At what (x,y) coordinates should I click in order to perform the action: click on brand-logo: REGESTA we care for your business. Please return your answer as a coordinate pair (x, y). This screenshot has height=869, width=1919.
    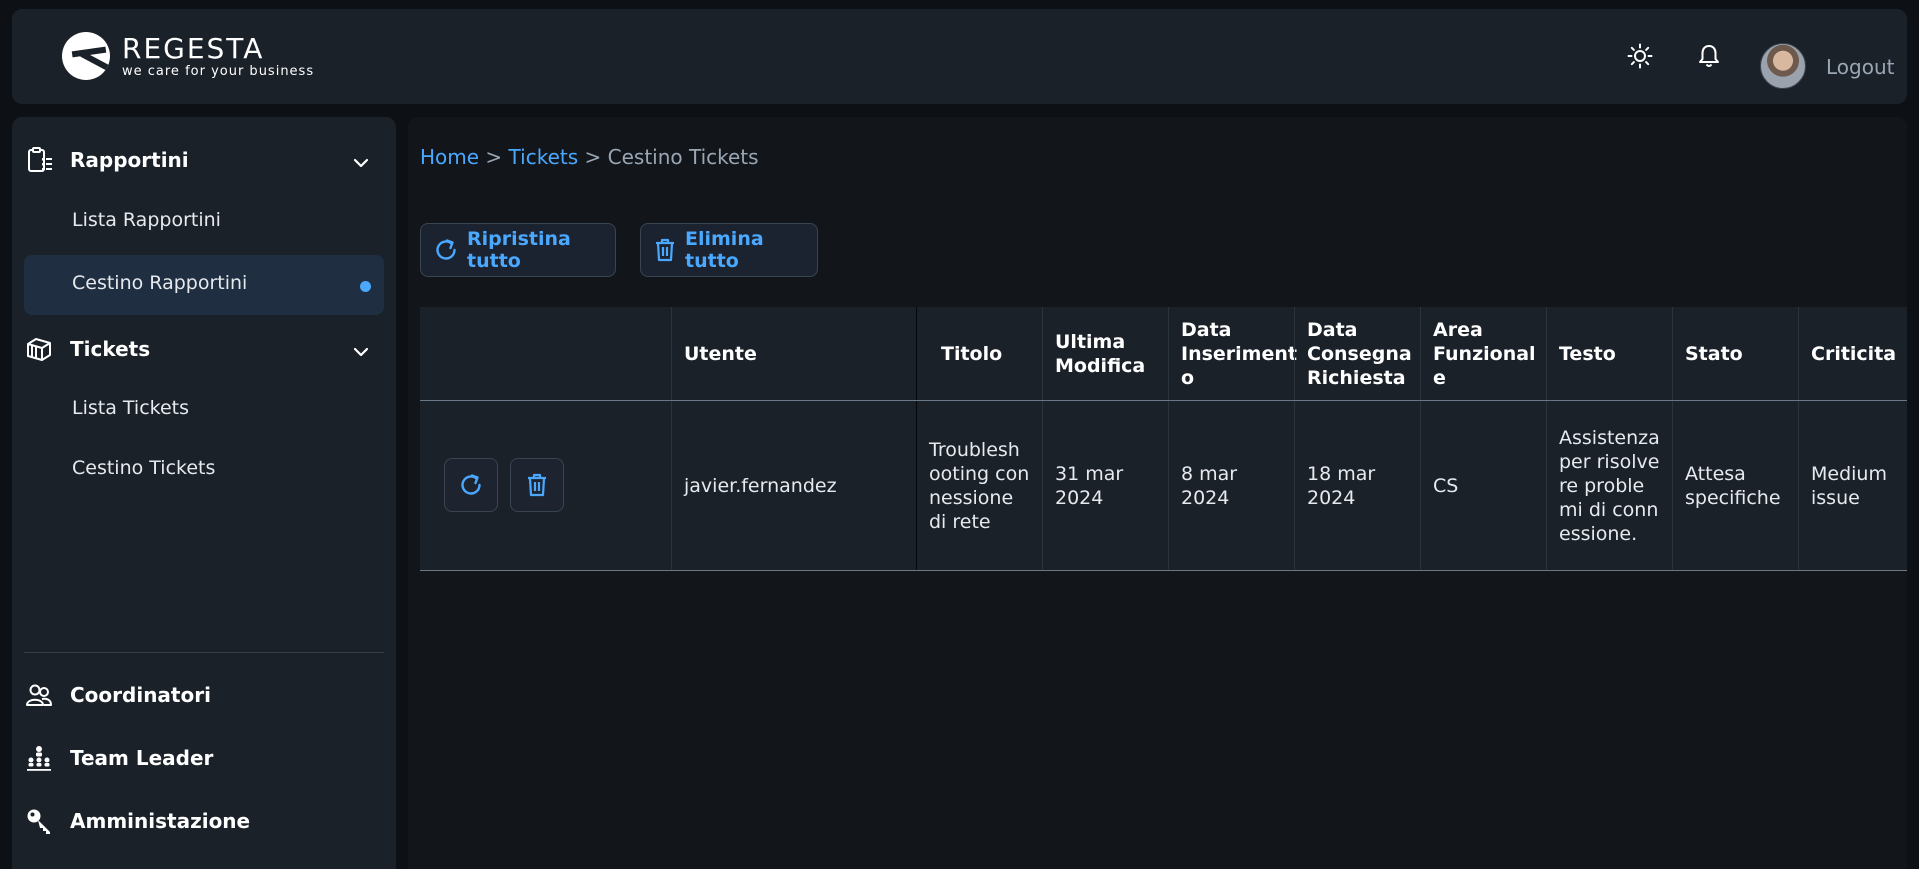
    Looking at the image, I should click on (188, 56).